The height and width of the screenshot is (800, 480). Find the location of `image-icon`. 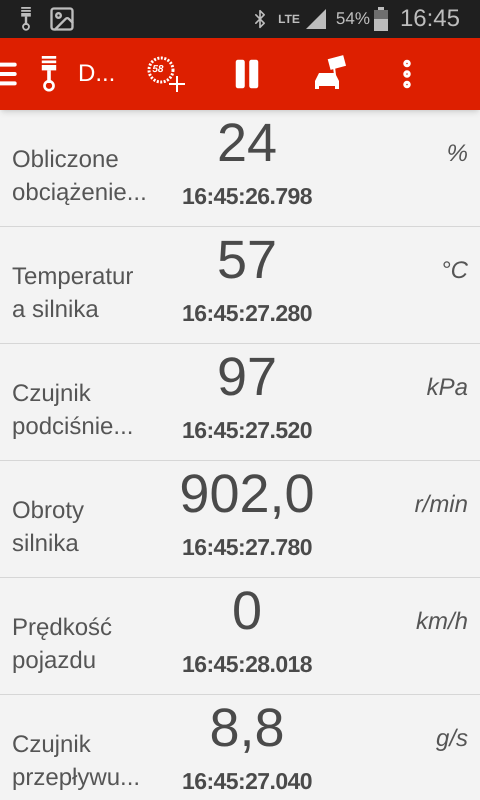

image-icon is located at coordinates (62, 19).